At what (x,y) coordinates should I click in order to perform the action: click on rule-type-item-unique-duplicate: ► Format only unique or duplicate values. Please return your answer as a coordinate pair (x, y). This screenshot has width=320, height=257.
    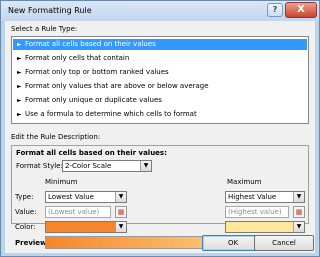
    Looking at the image, I should click on (160, 100).